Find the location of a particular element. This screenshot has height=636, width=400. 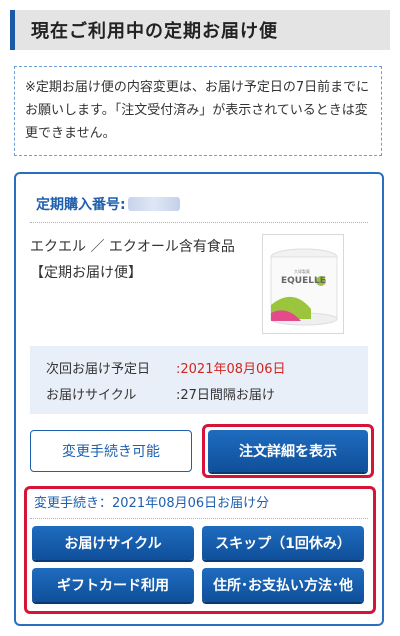

next-delivery-row: 次回お届け予定日 :2021年08月06日 is located at coordinates (199, 367).